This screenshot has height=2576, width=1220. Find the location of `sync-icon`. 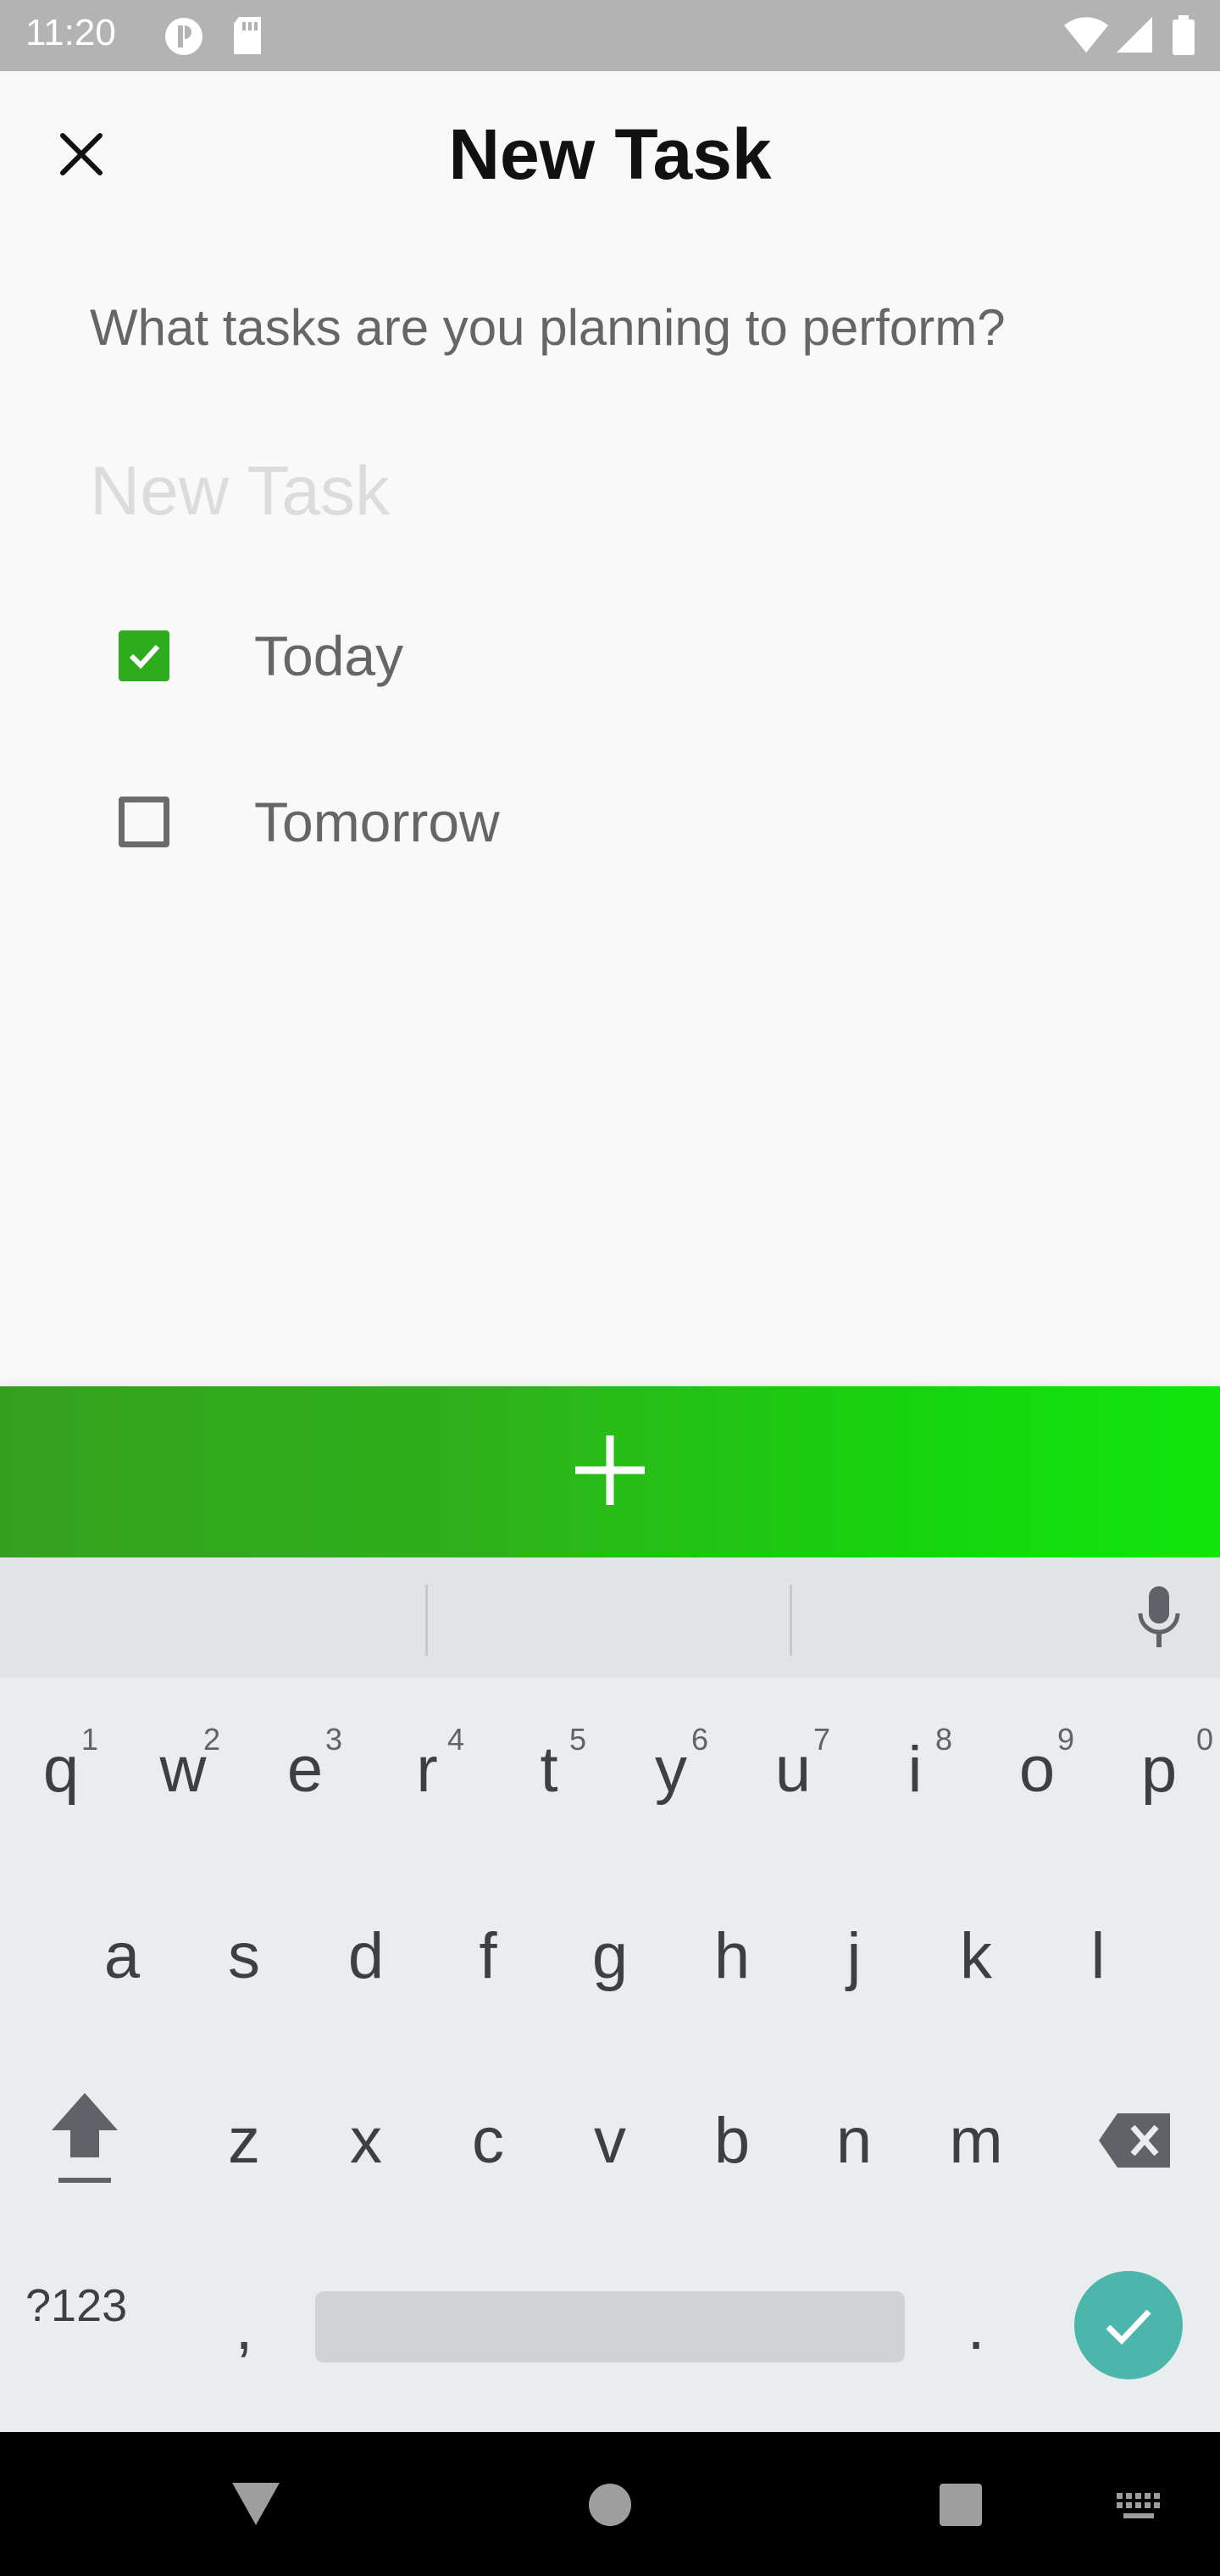

sync-icon is located at coordinates (184, 38).